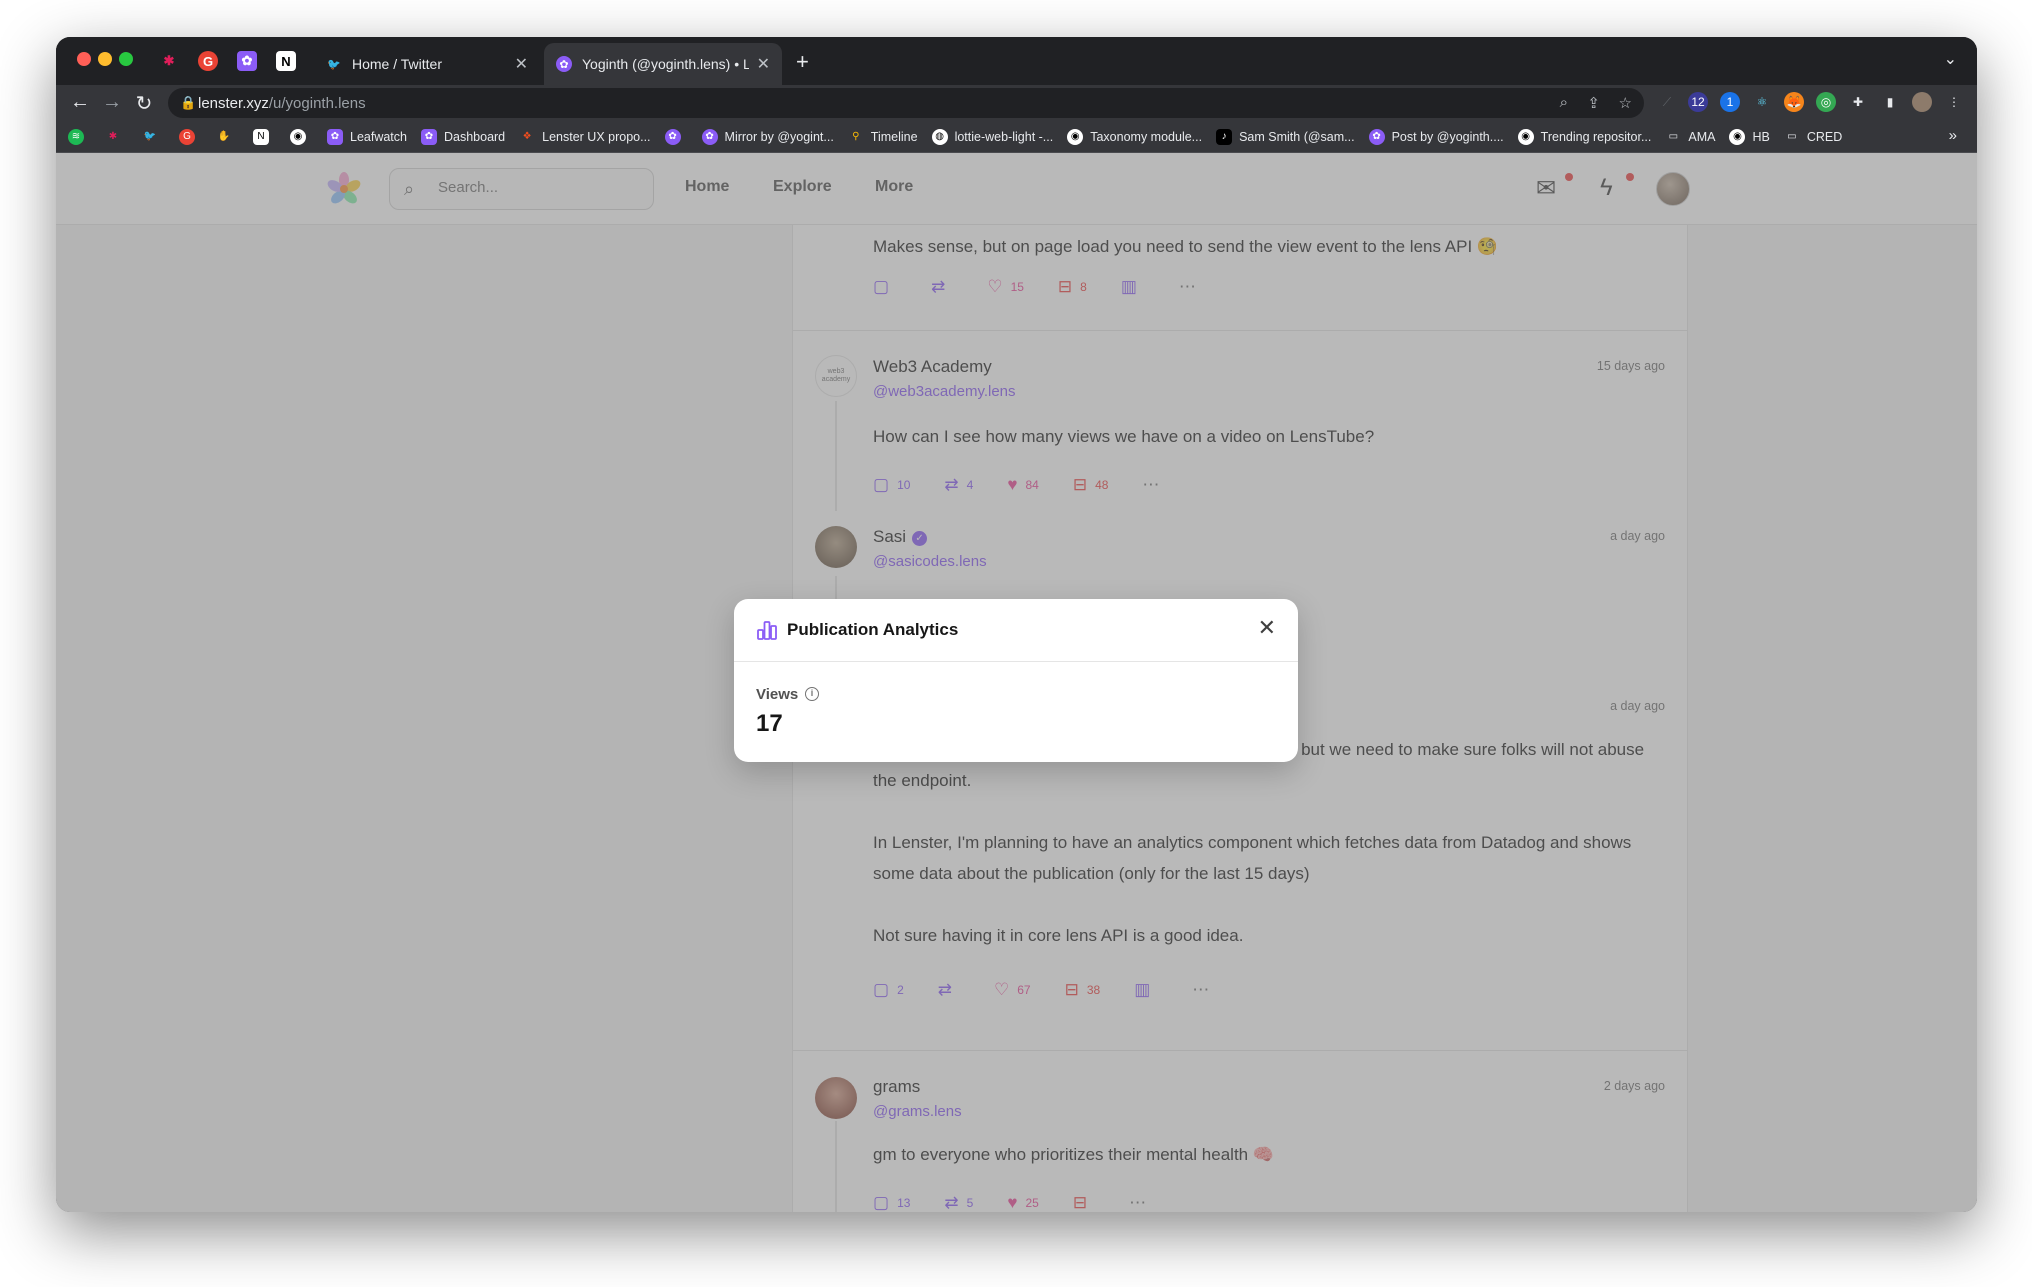 The height and width of the screenshot is (1287, 2032). I want to click on globe-icon: ◍, so click(939, 136).